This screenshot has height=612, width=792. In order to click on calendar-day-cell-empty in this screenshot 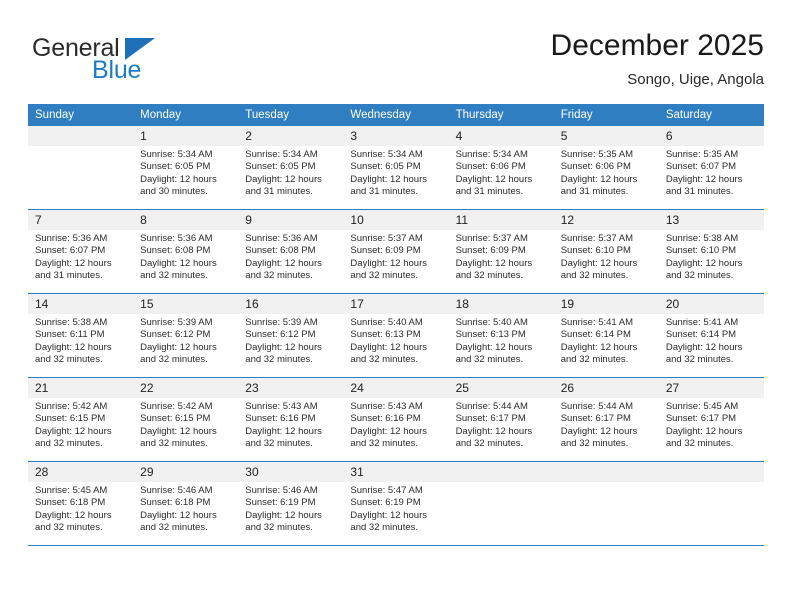, I will do `click(501, 503)`.